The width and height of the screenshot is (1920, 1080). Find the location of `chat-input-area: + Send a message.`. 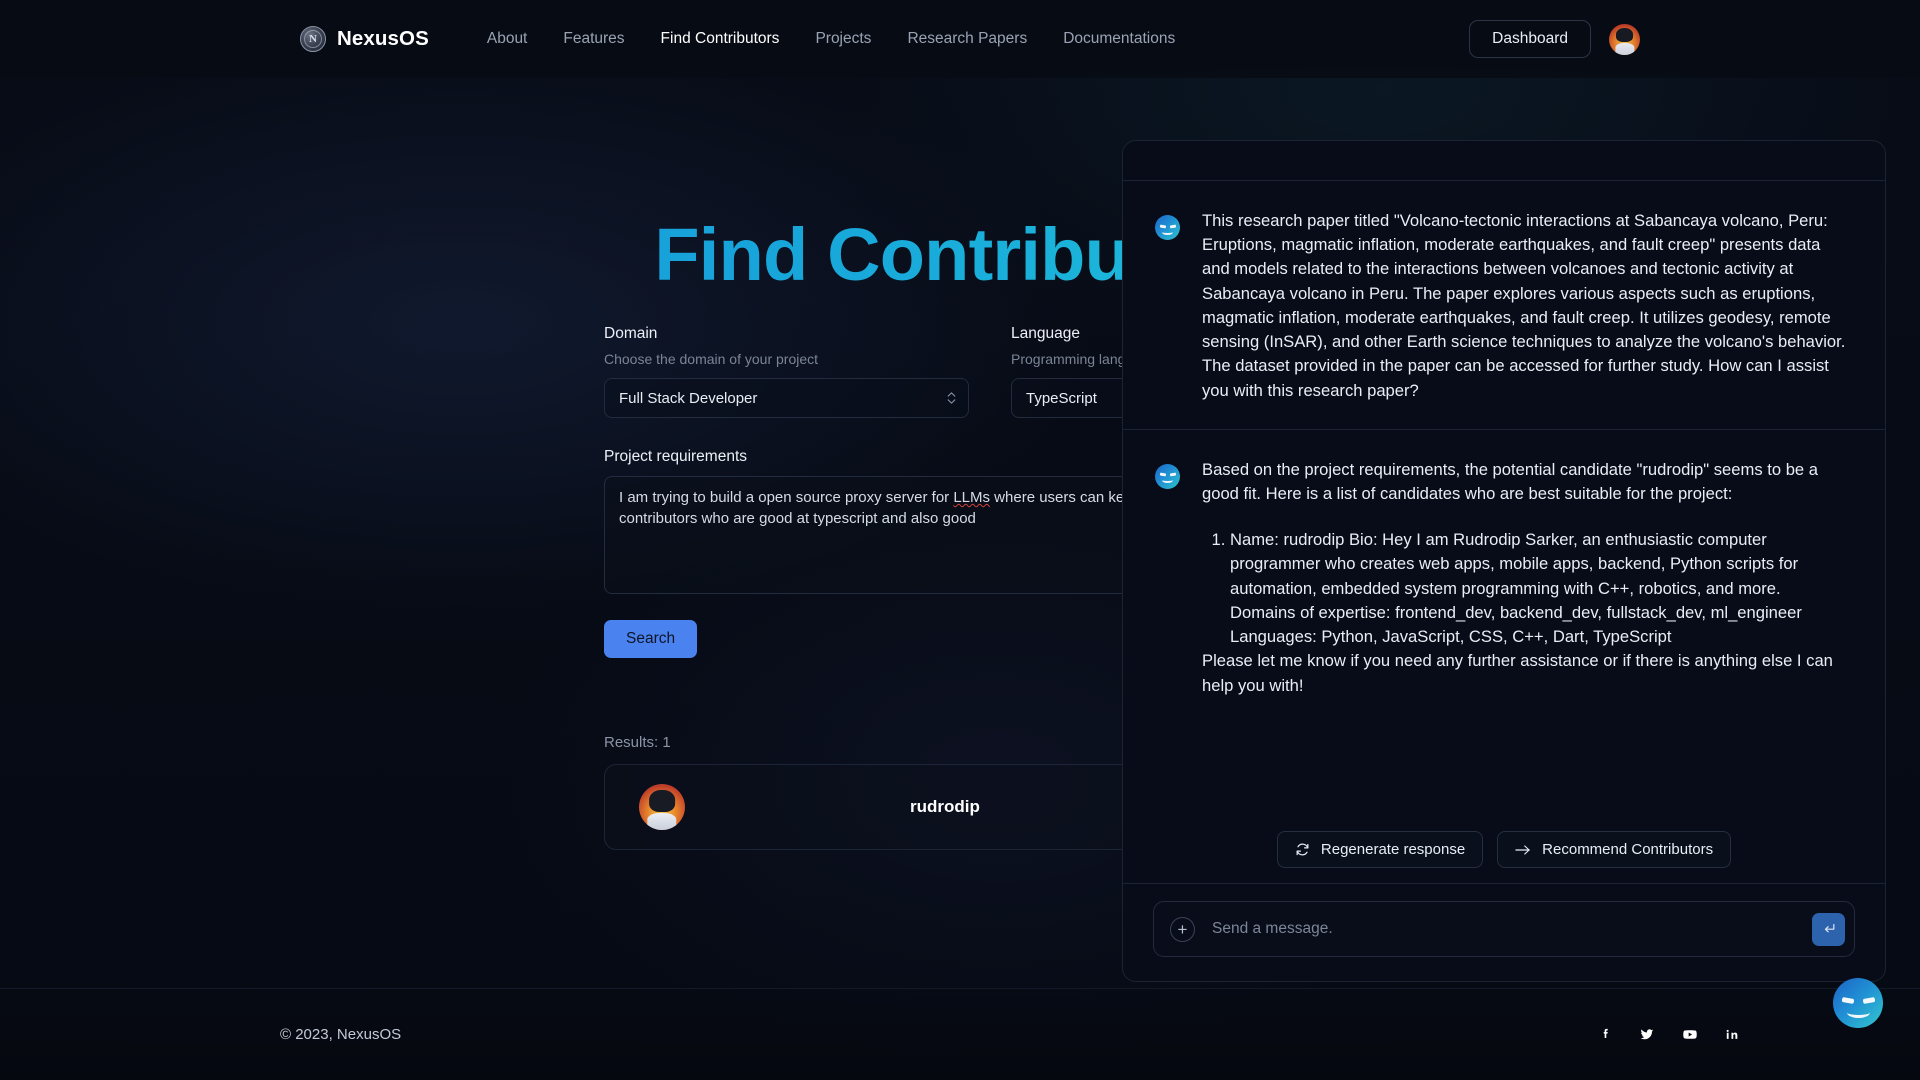

chat-input-area: + Send a message. is located at coordinates (1504, 932).